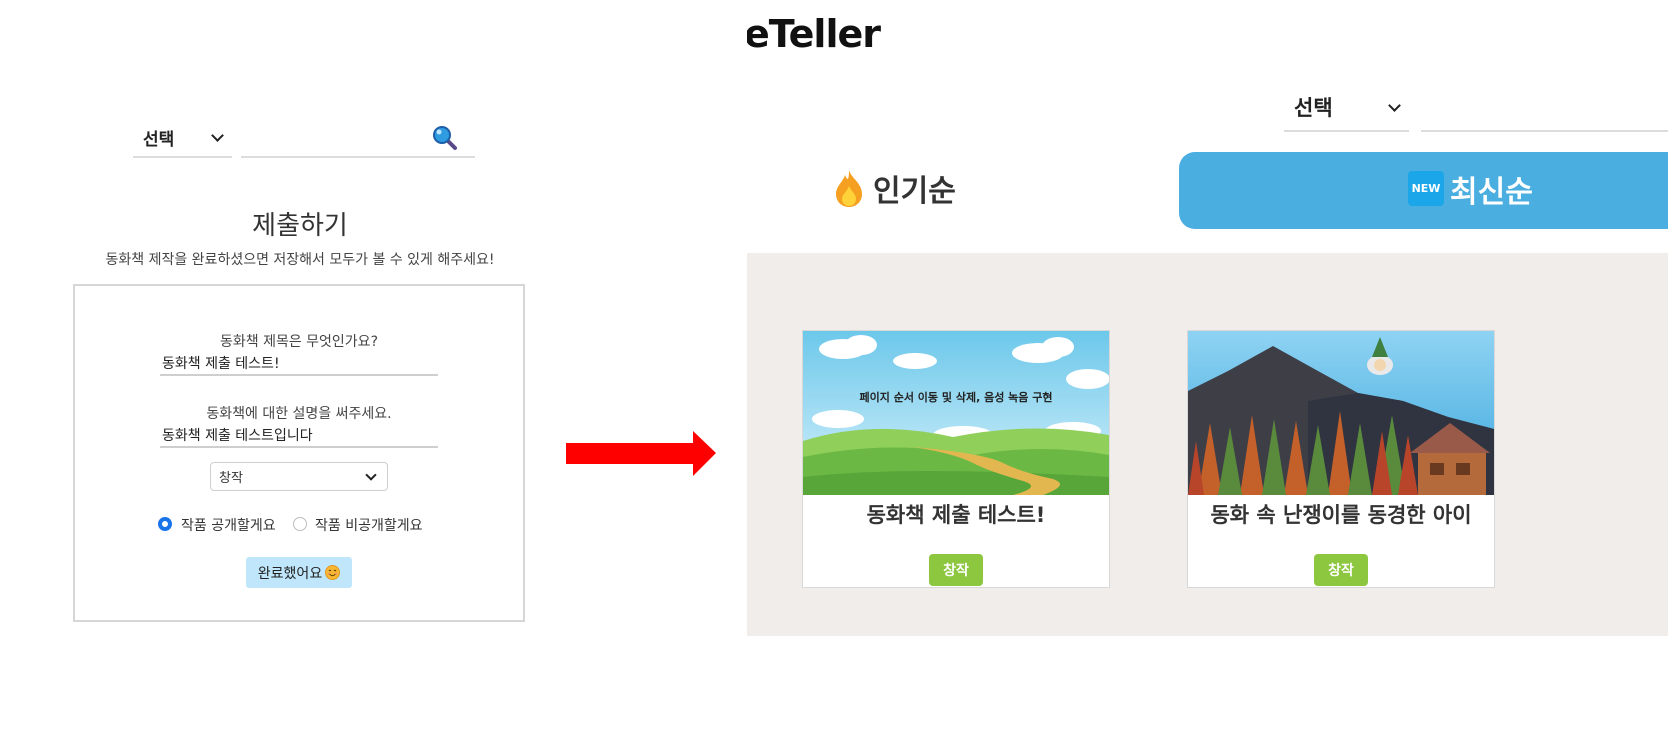 This screenshot has width=1668, height=734. I want to click on new-badge: NEW, so click(1426, 188).